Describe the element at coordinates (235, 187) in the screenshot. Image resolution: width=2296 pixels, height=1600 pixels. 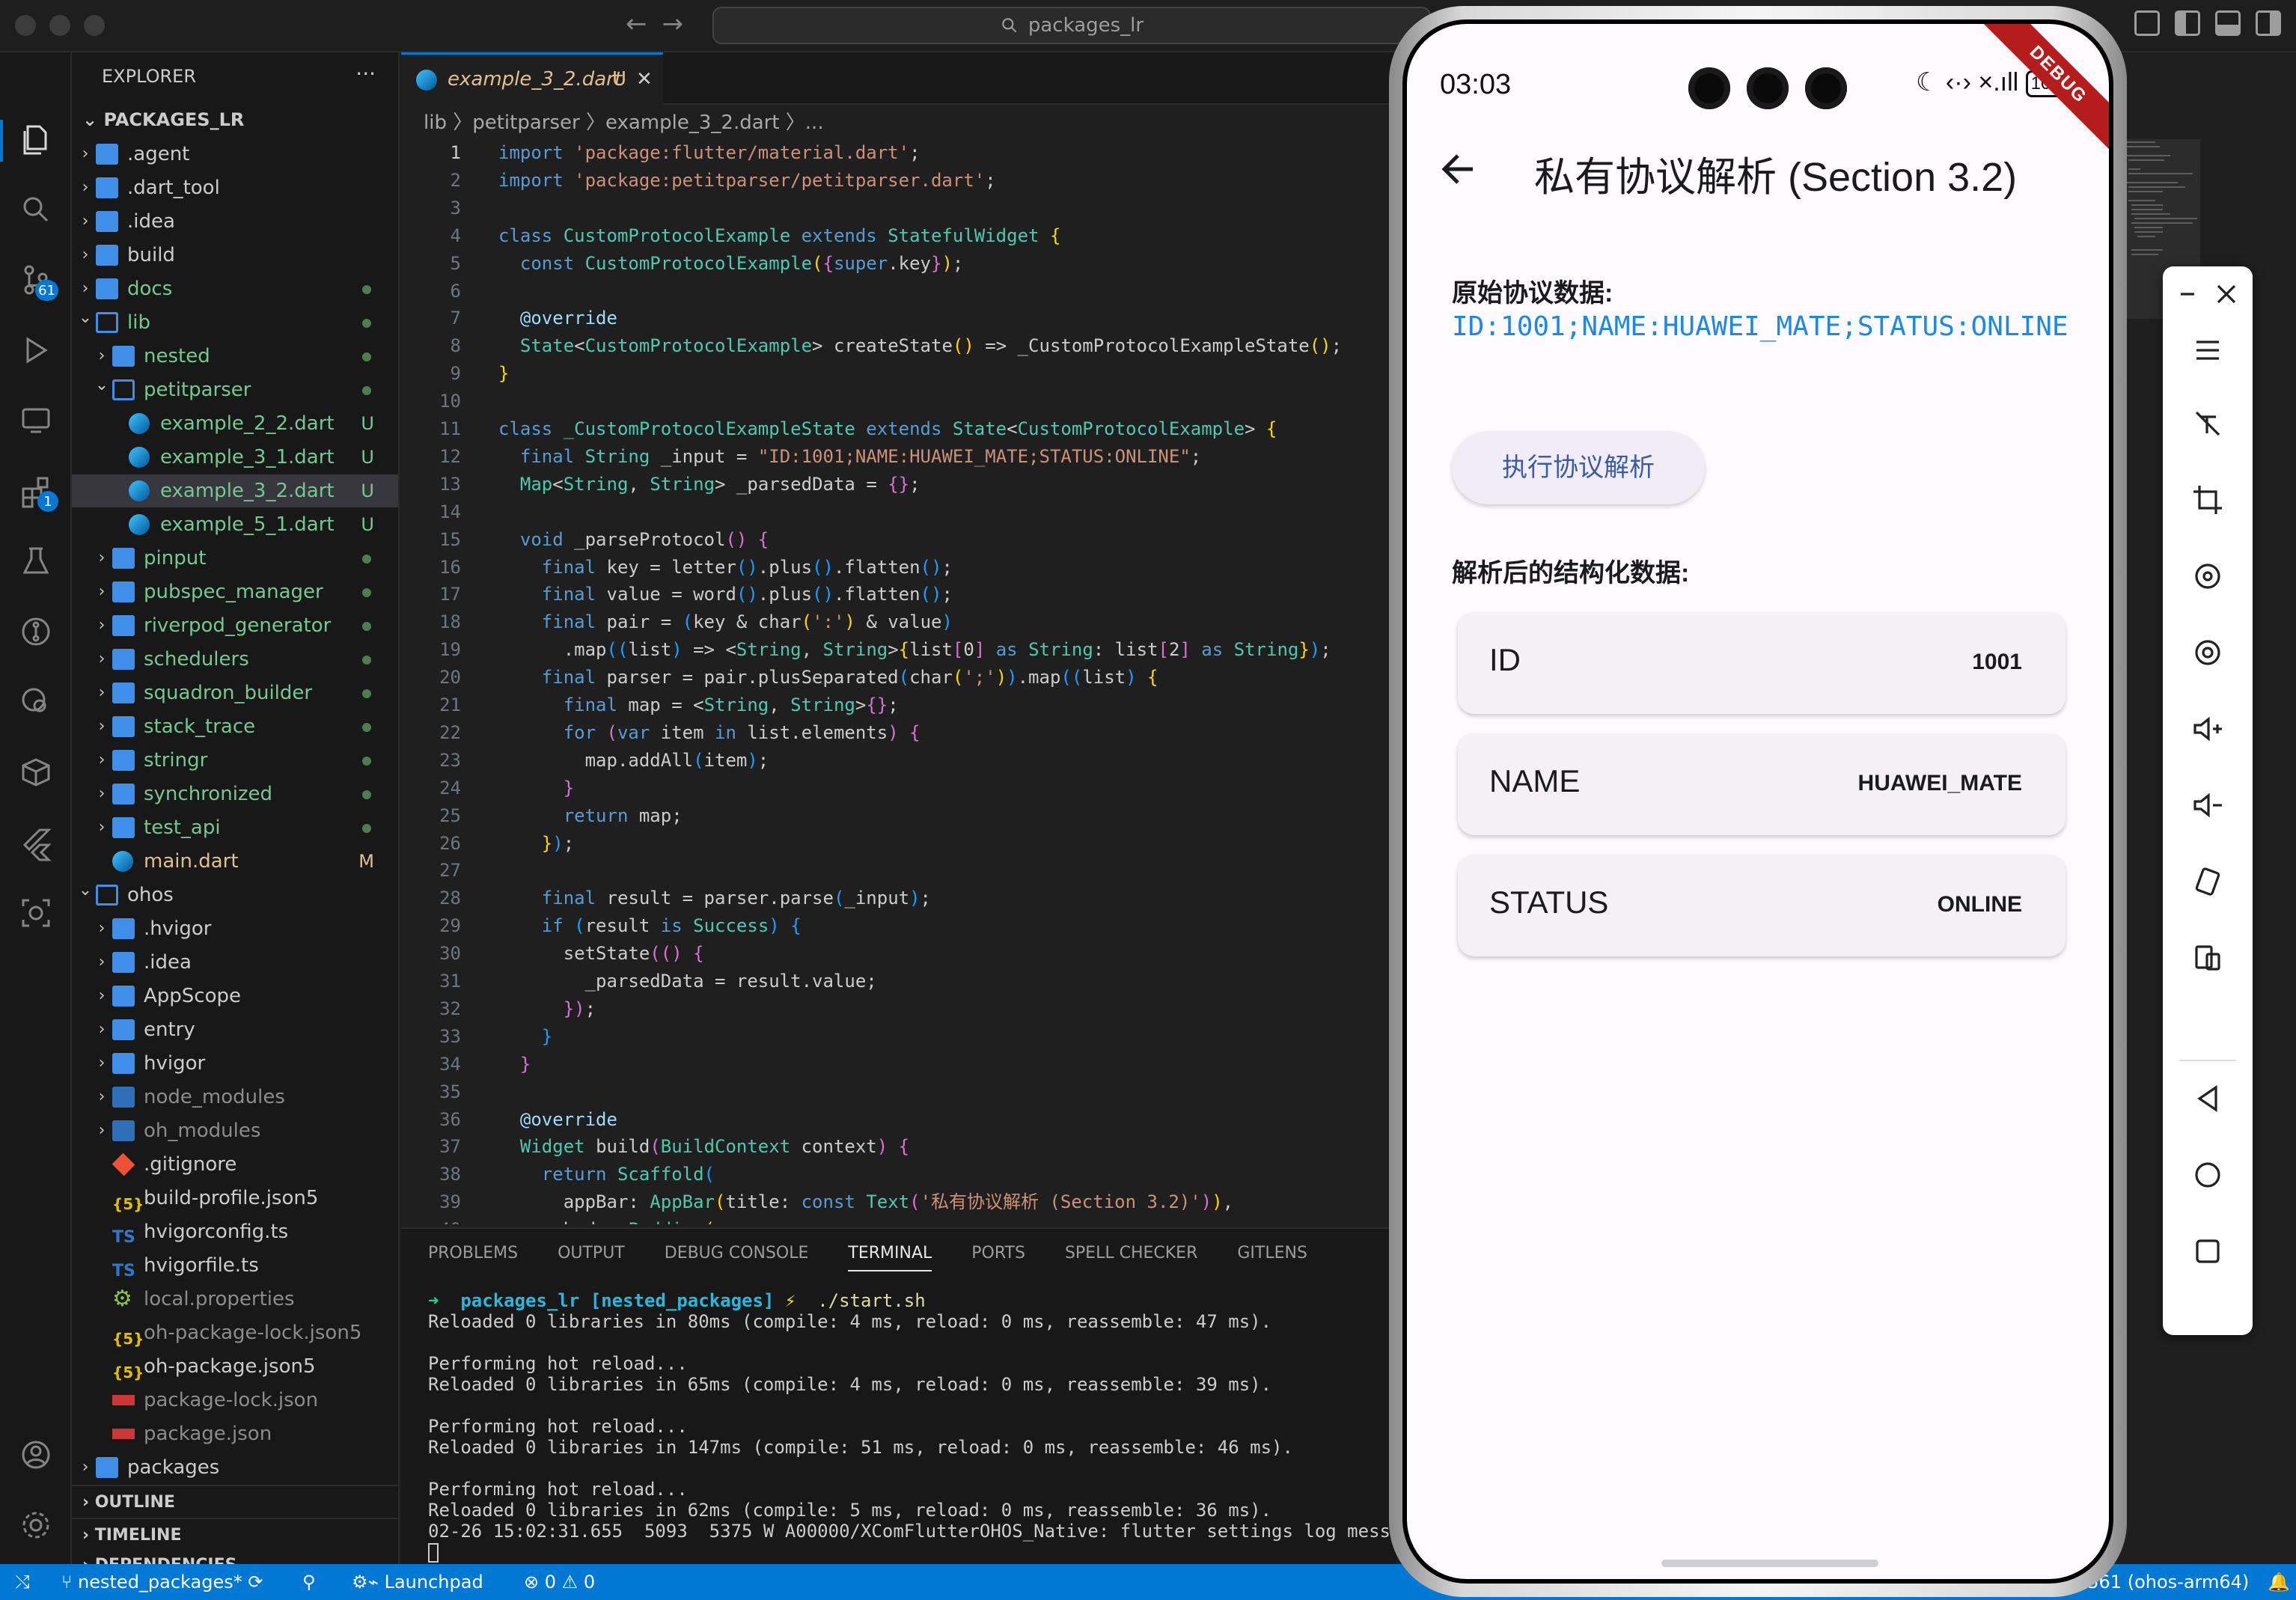
I see `tree-item: › .dart_tool` at that location.